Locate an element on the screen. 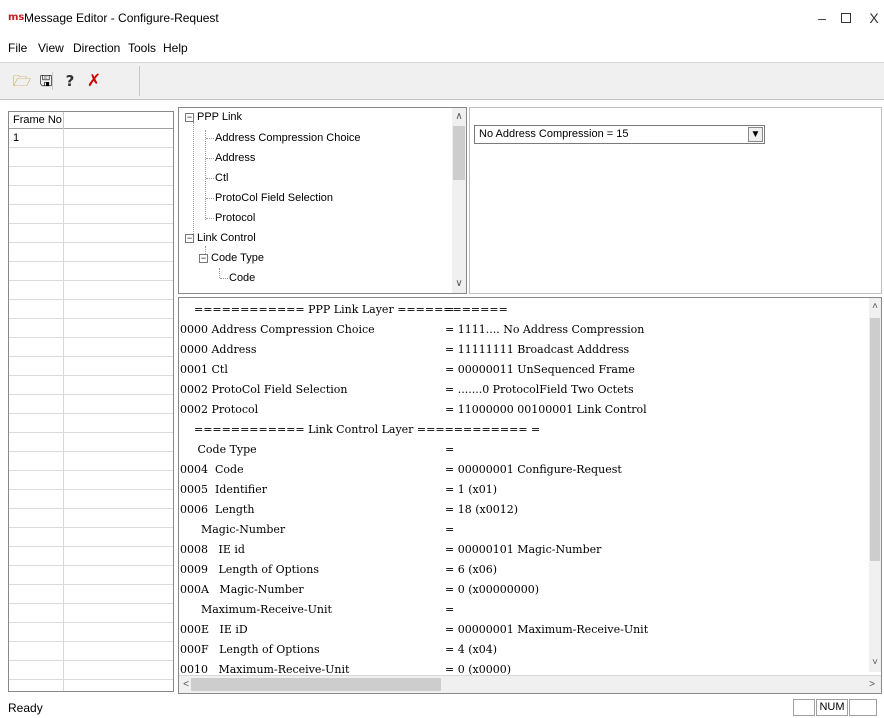 Image resolution: width=884 pixels, height=718 pixels. toolbar-group: 🗁 🖫 ? ✗ is located at coordinates (72, 81).